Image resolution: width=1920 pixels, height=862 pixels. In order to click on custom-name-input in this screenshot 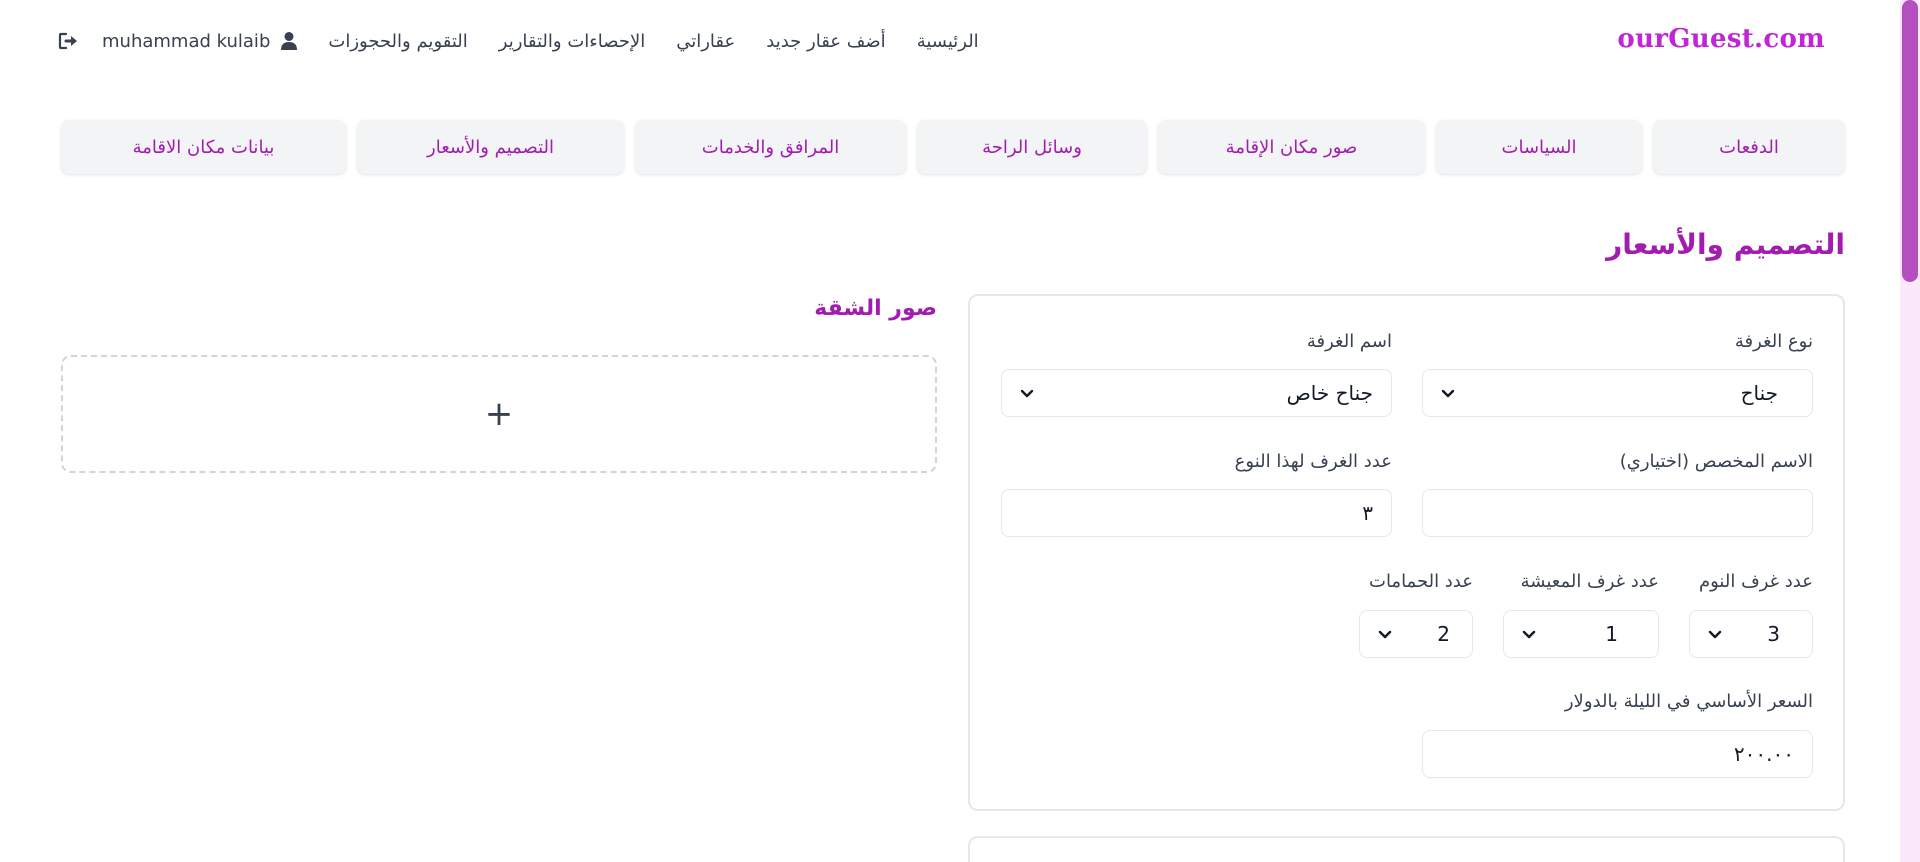, I will do `click(1617, 513)`.